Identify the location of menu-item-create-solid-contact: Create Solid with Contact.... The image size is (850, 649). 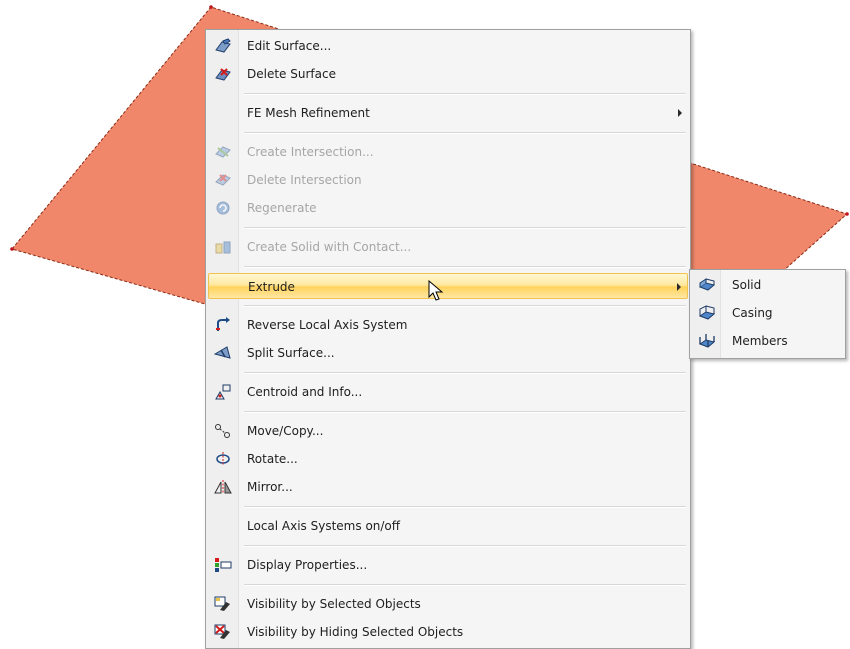
(448, 247).